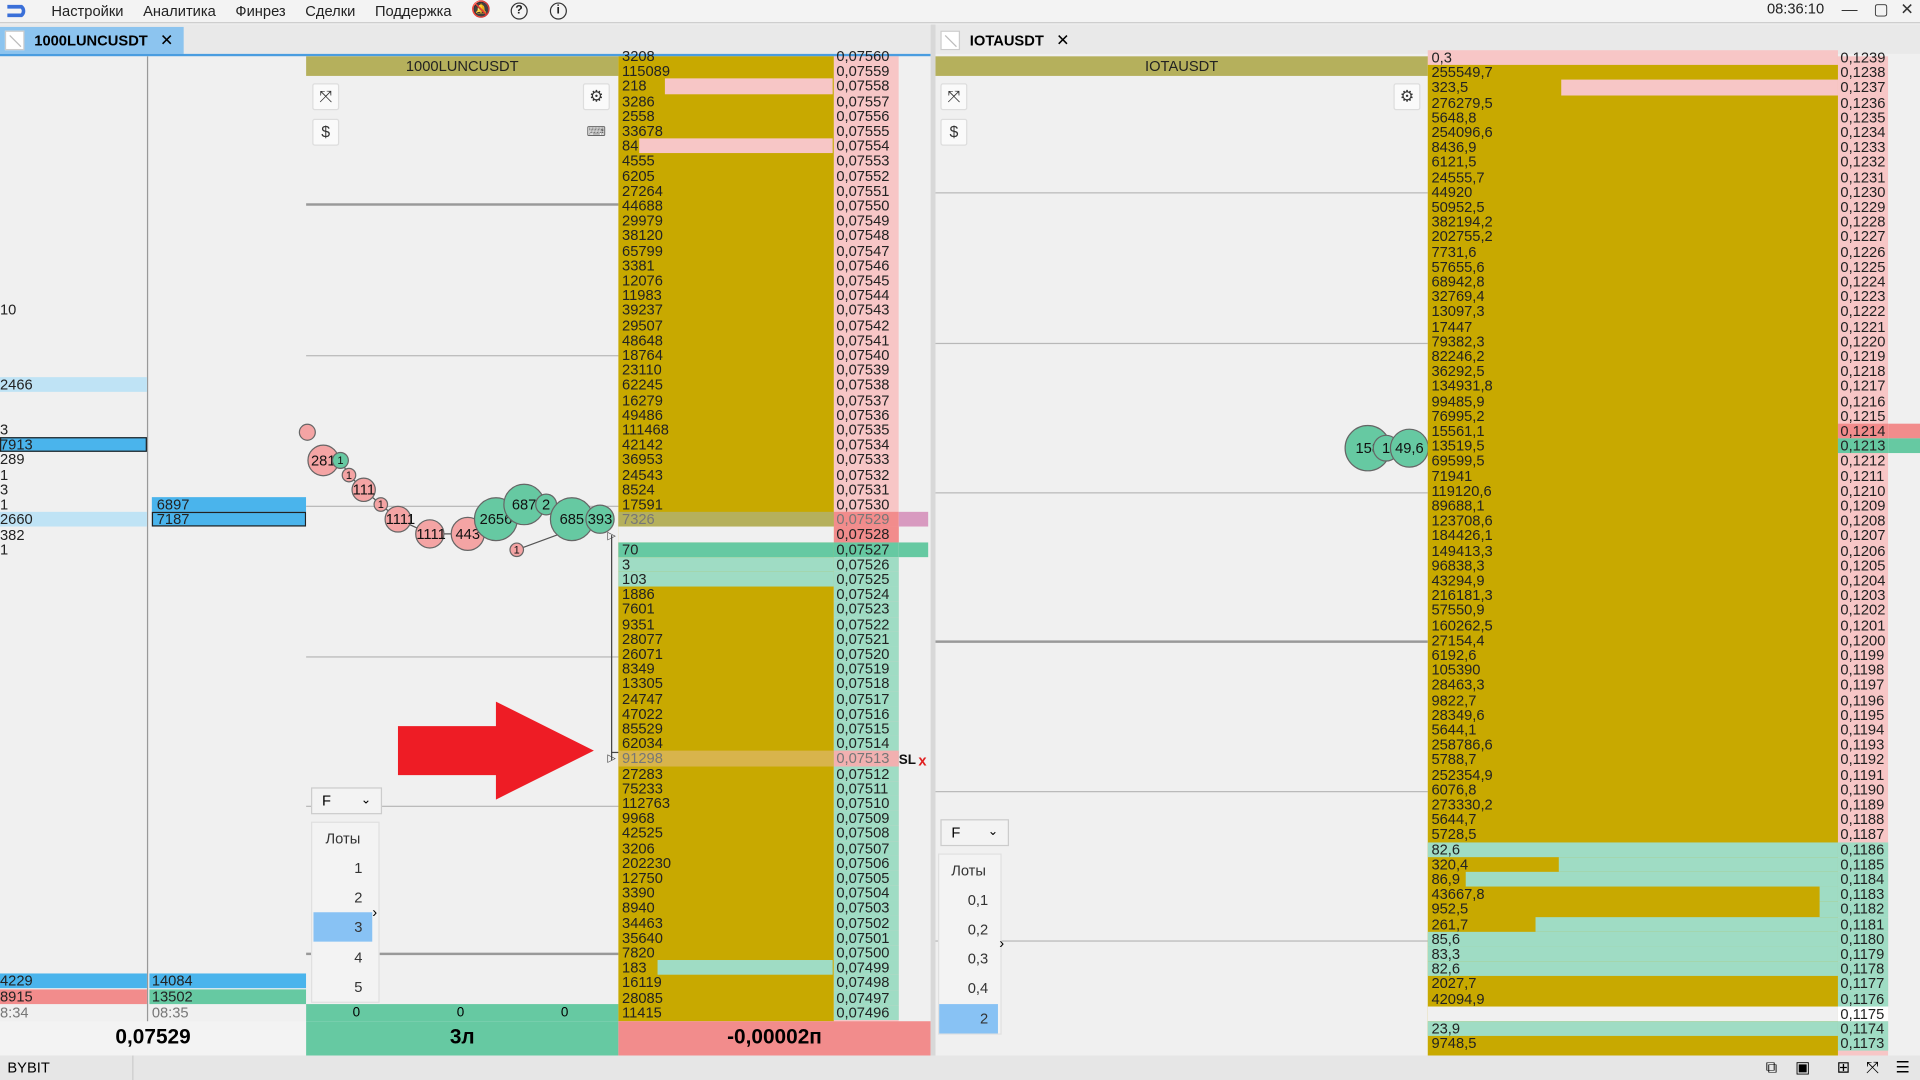  I want to click on lot-option: 0,3, so click(968, 958).